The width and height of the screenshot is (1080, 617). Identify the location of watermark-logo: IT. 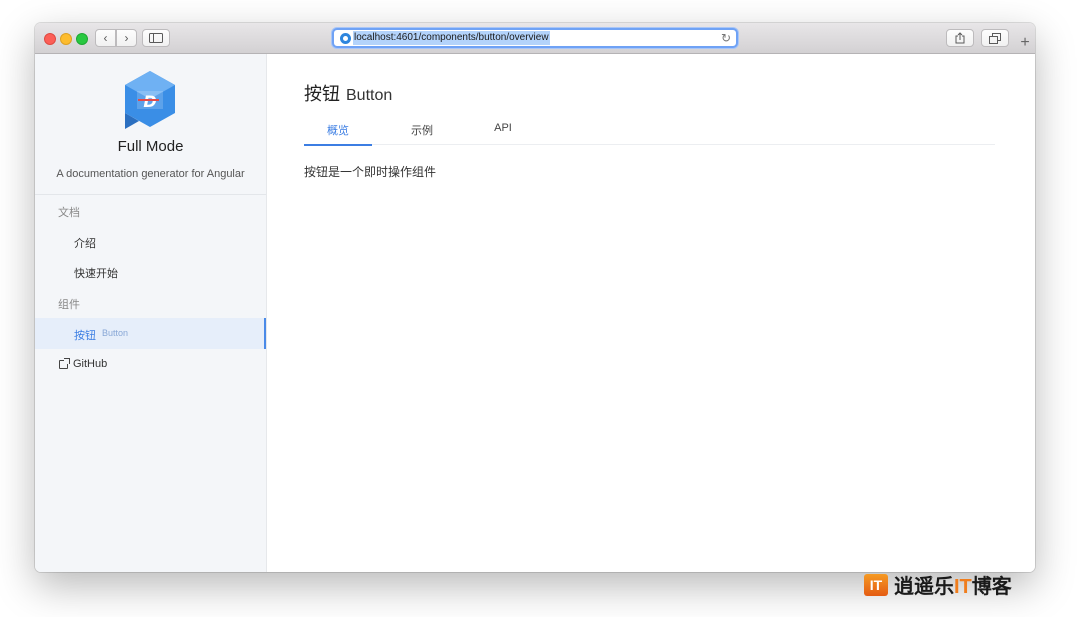
(876, 584).